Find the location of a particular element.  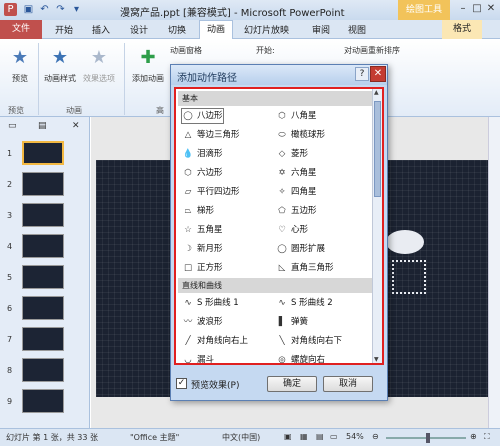

path-label: 平行四边形 is located at coordinates (218, 192).